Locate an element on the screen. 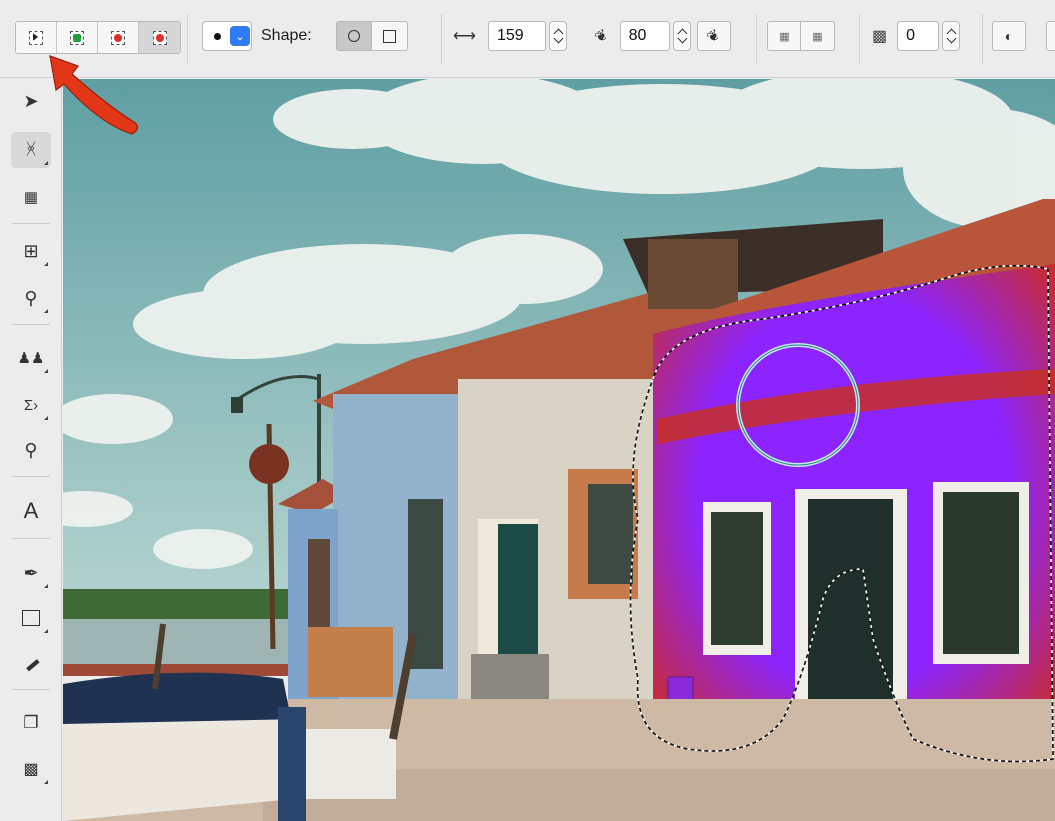 This screenshot has width=1055, height=821. brush-shape-group: ⌄ Shape: is located at coordinates (305, 36).